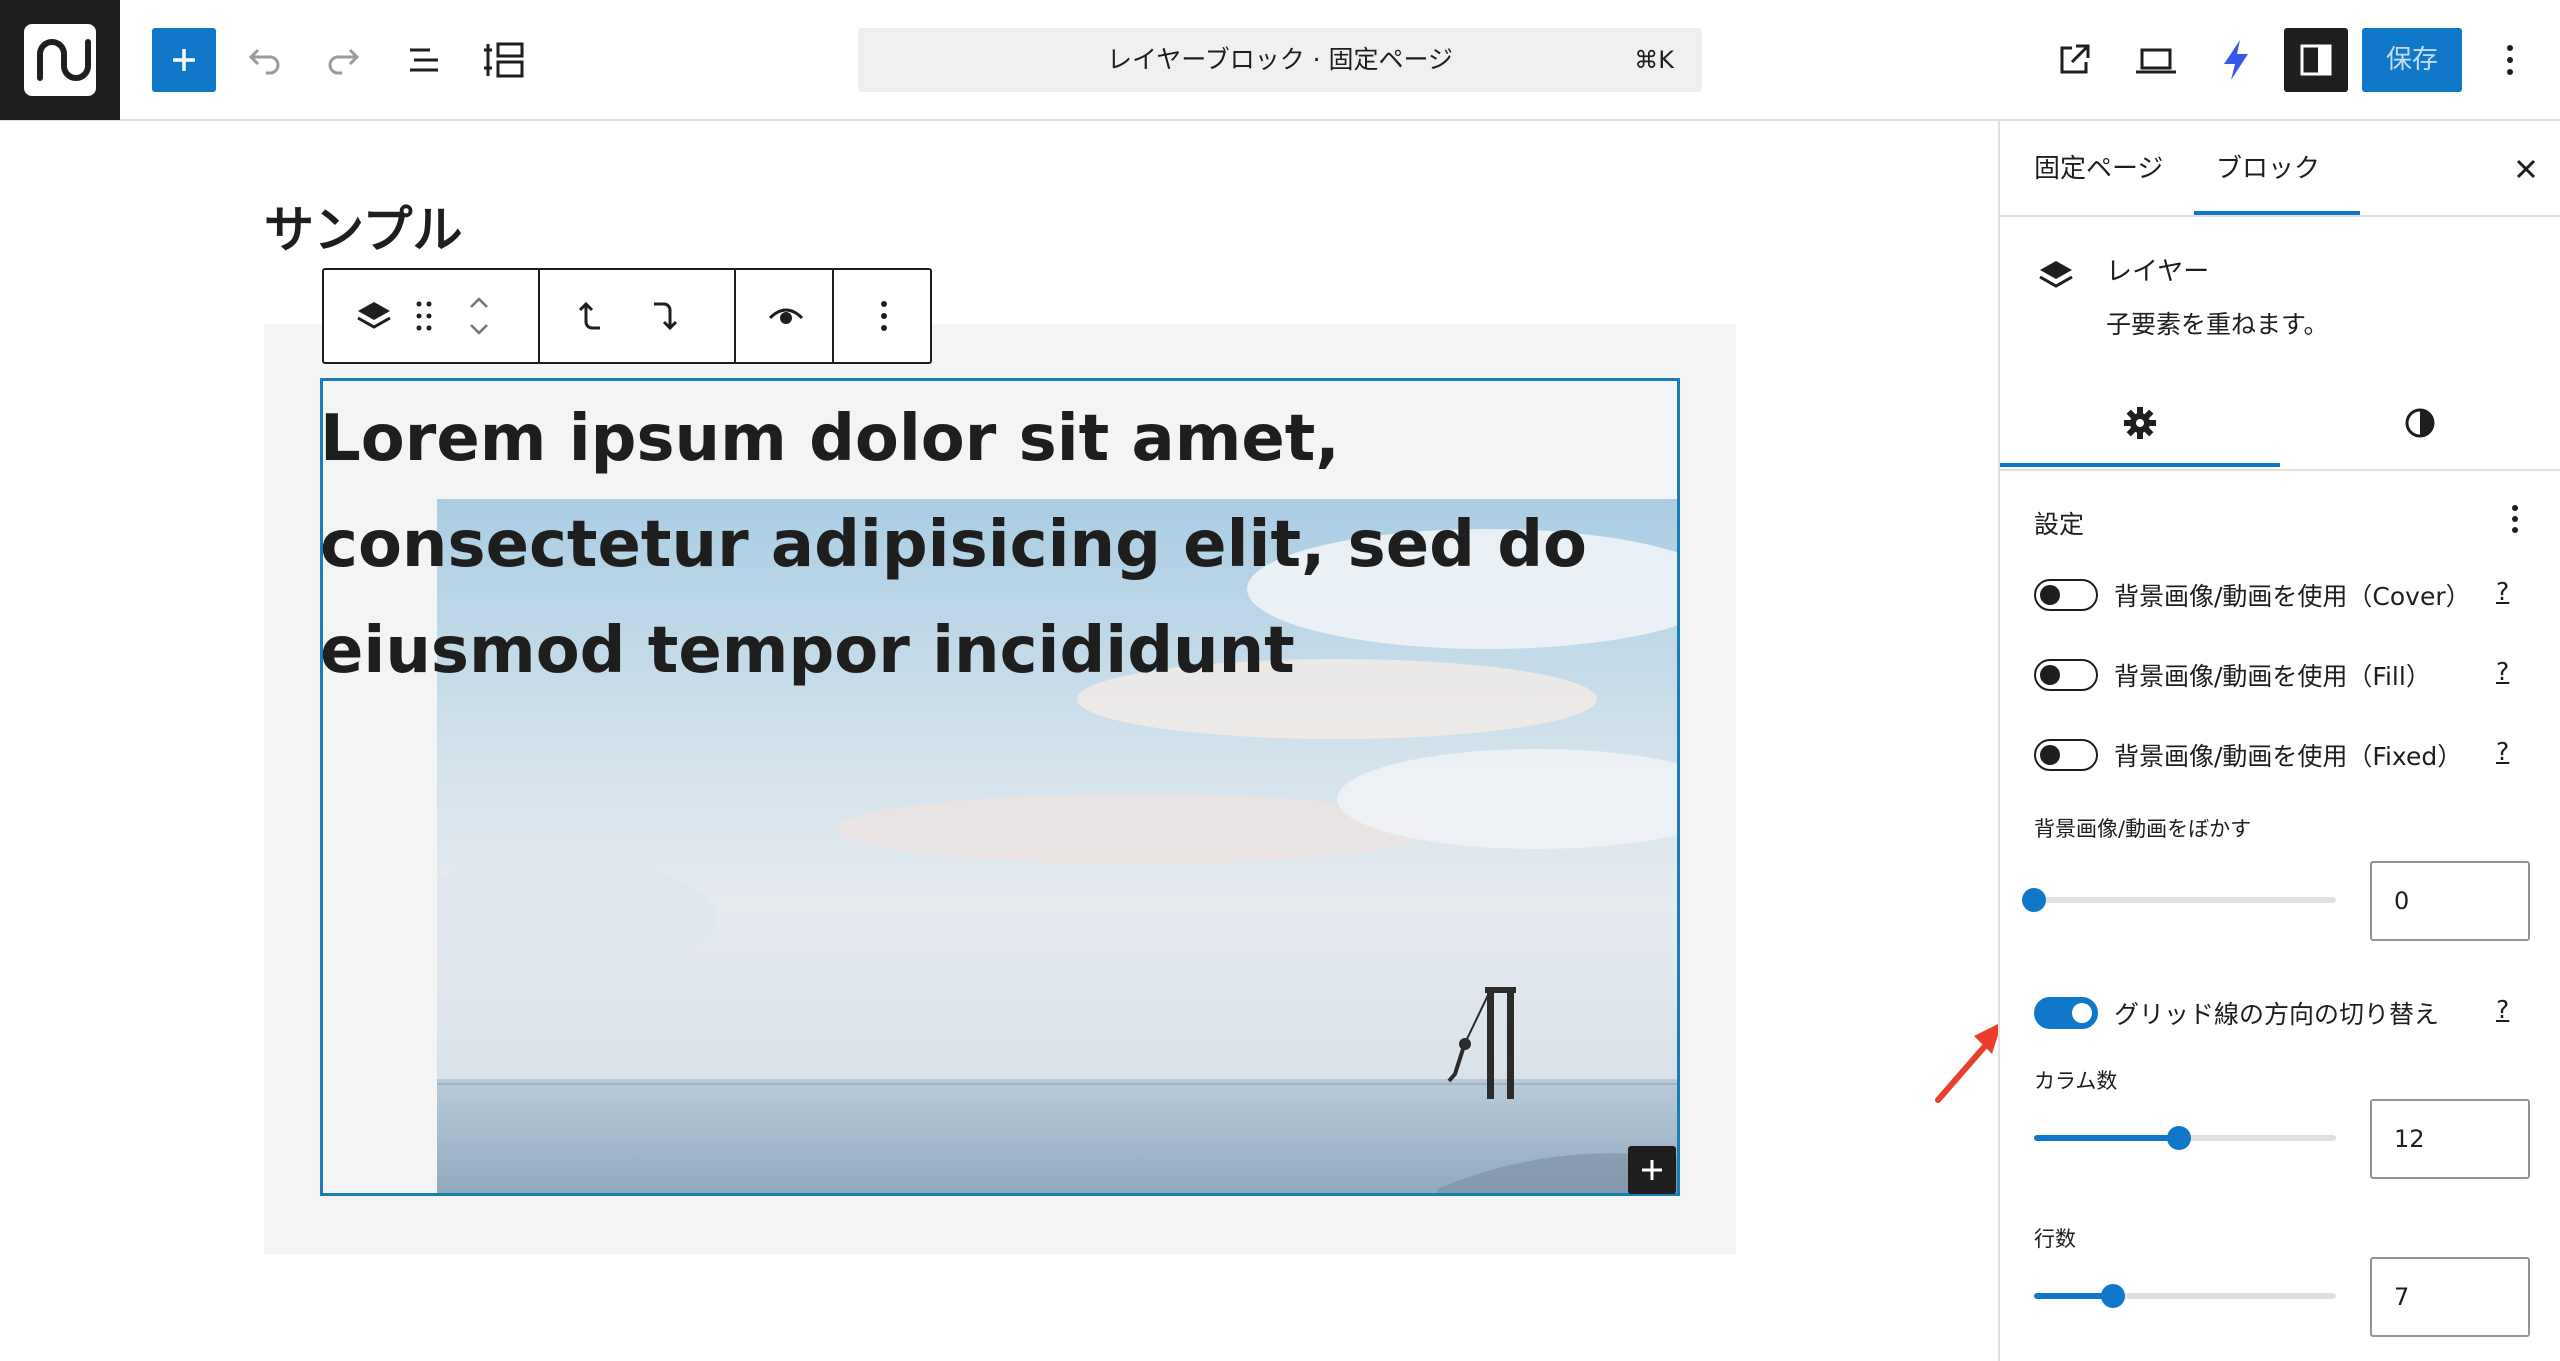 The width and height of the screenshot is (2560, 1361). I want to click on blur-label: 背景画像/動画をぼかす, so click(2143, 829).